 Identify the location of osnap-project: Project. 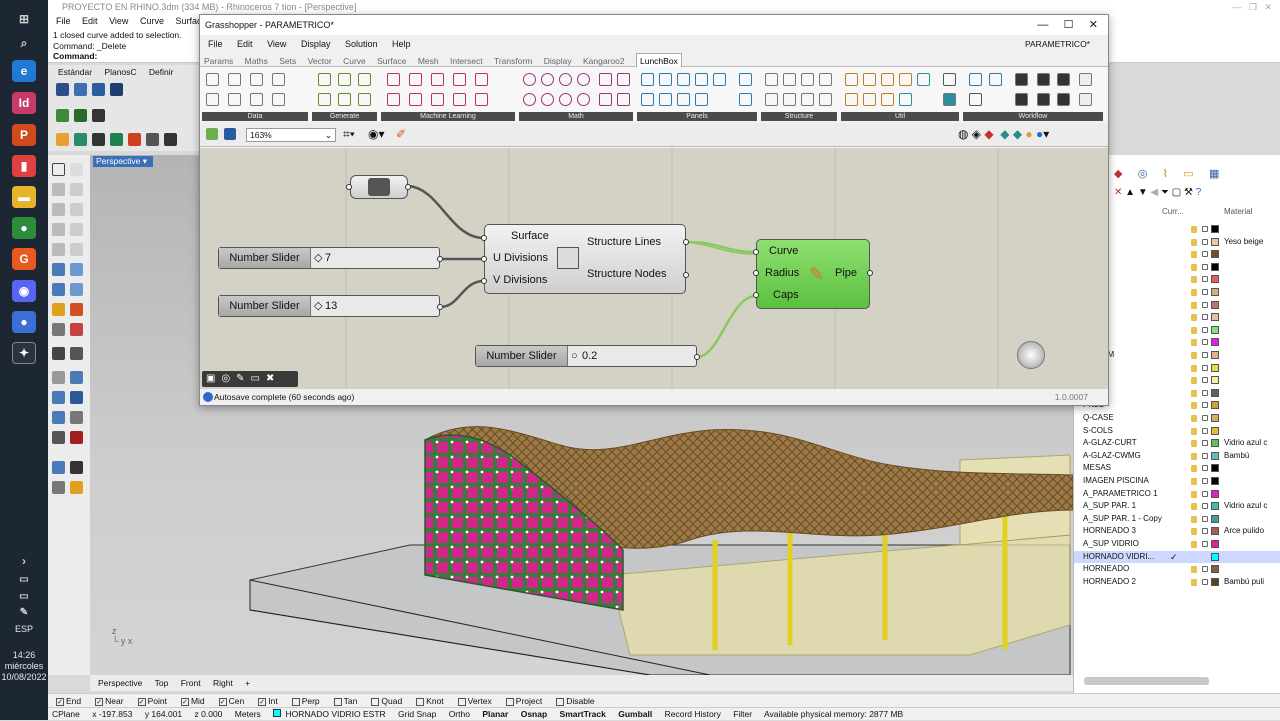
(527, 701).